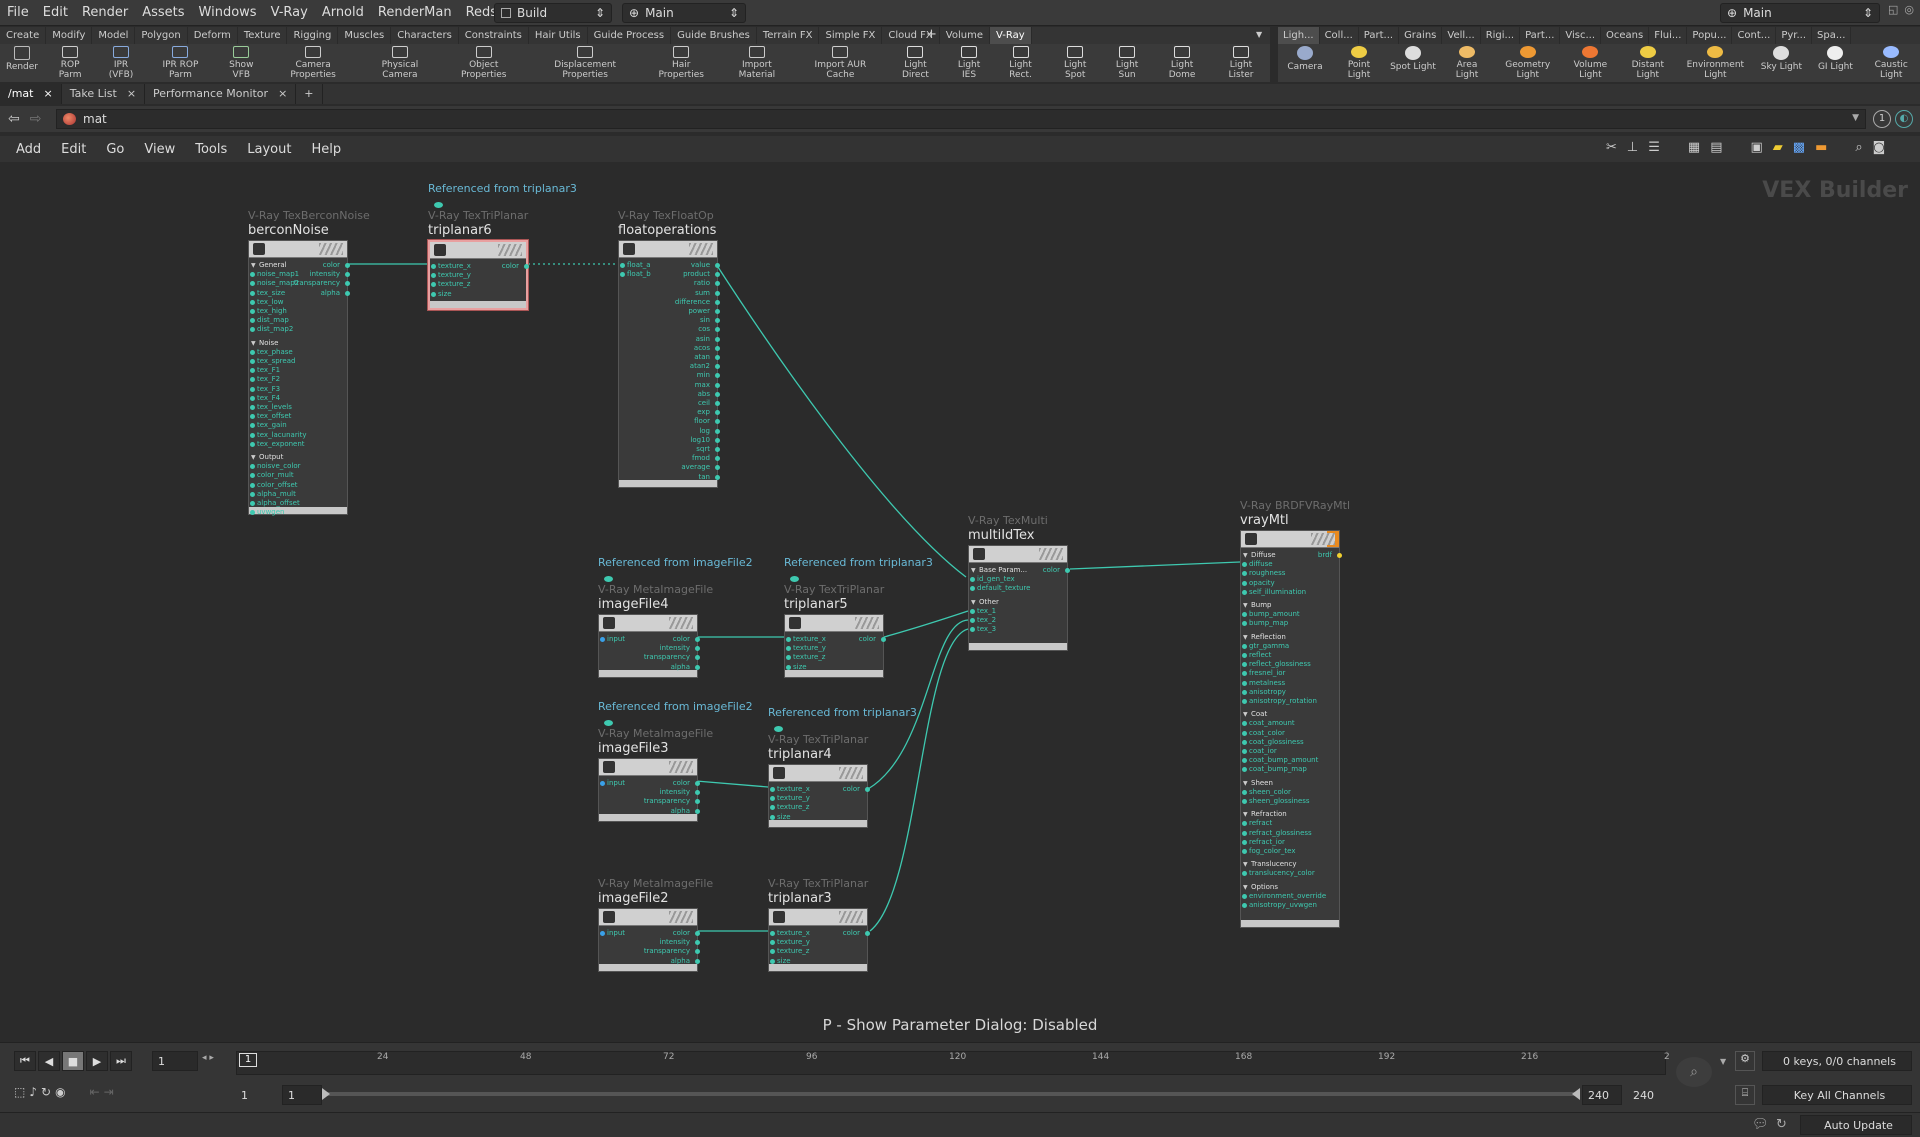 This screenshot has width=1920, height=1137. Describe the element at coordinates (704, 311) in the screenshot. I see `output-port: power` at that location.